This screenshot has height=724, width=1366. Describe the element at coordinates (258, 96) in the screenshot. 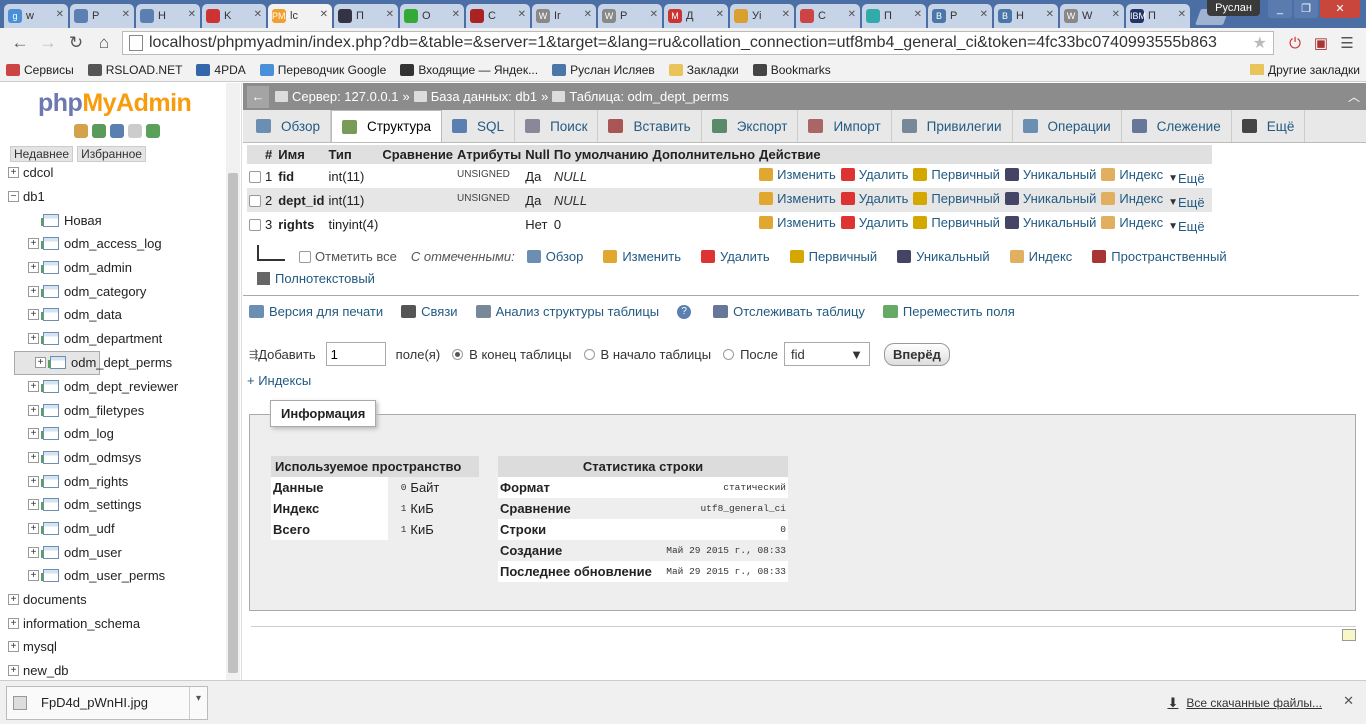

I see `collapse-nav-icon: ←` at that location.